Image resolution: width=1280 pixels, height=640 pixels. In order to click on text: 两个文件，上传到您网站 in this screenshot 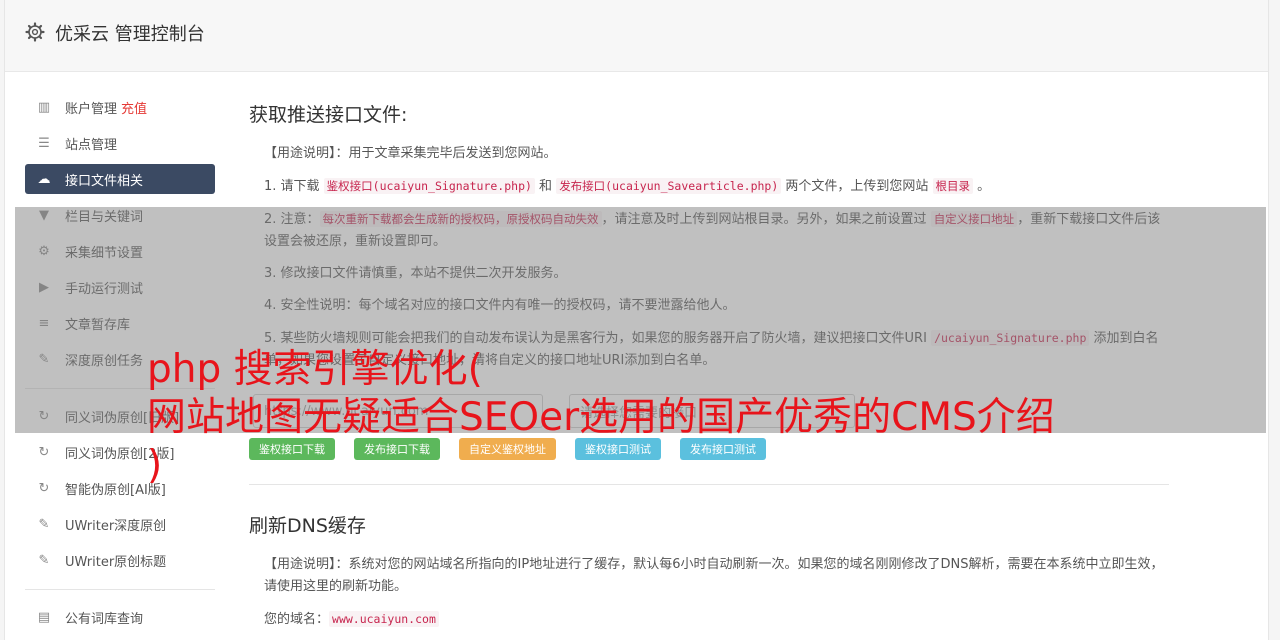, I will do `click(857, 186)`.